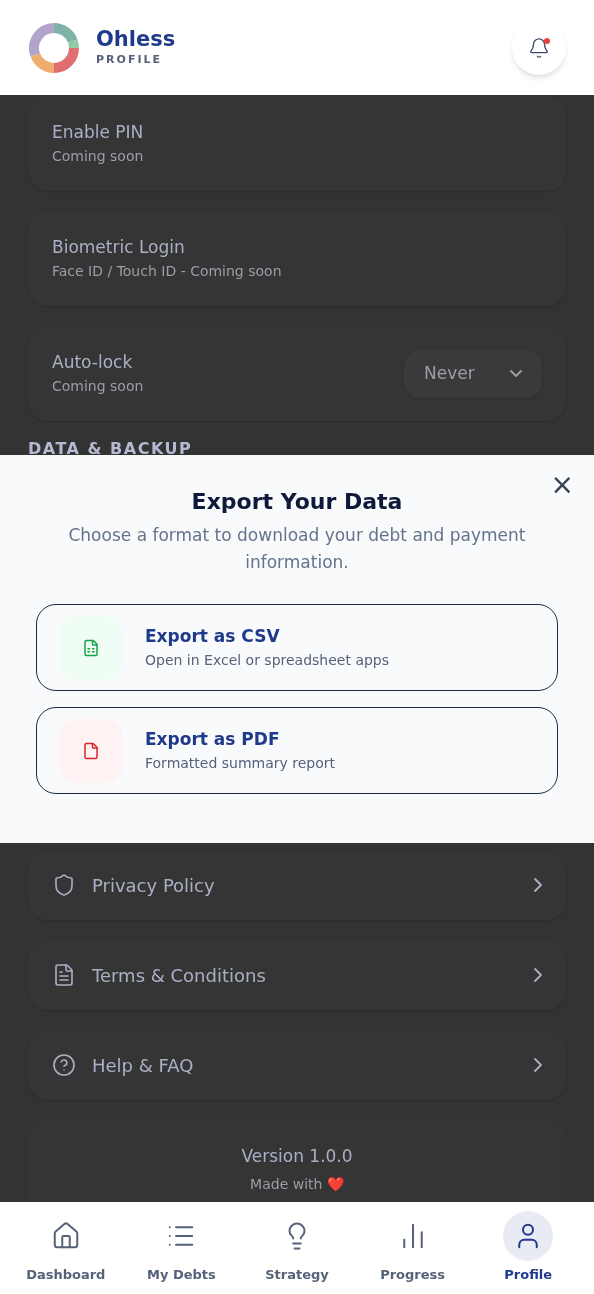 The width and height of the screenshot is (594, 1294). Describe the element at coordinates (297, 1184) in the screenshot. I see `made-with-text: Made with ❤` at that location.